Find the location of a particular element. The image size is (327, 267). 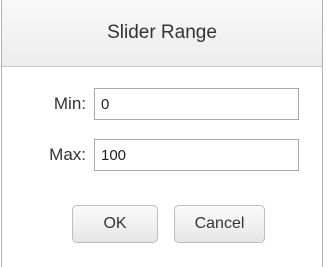

min-row: Min: is located at coordinates (162, 104).